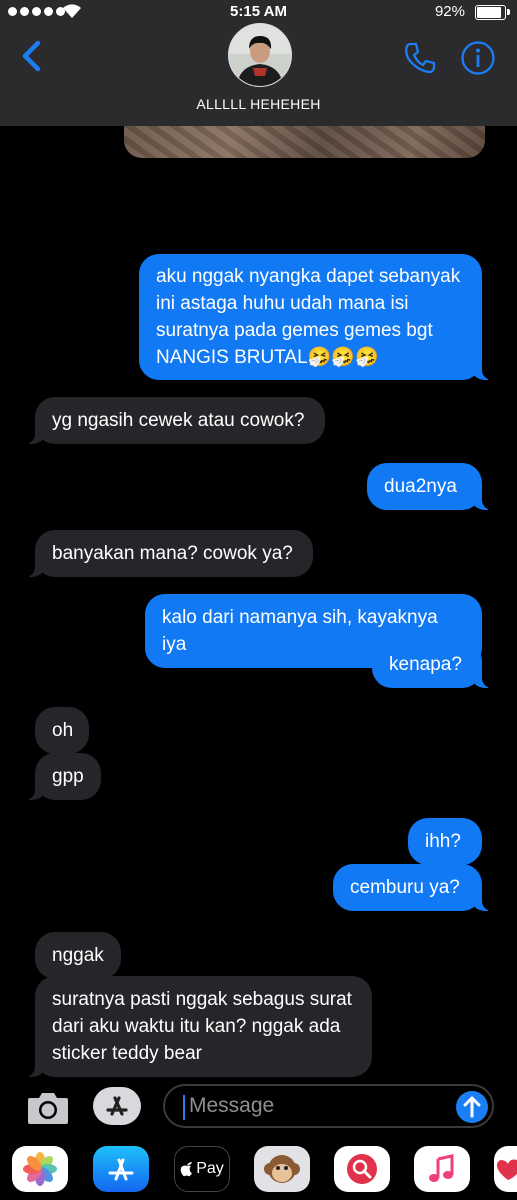  I want to click on animoji-monkey-icon, so click(282, 1169).